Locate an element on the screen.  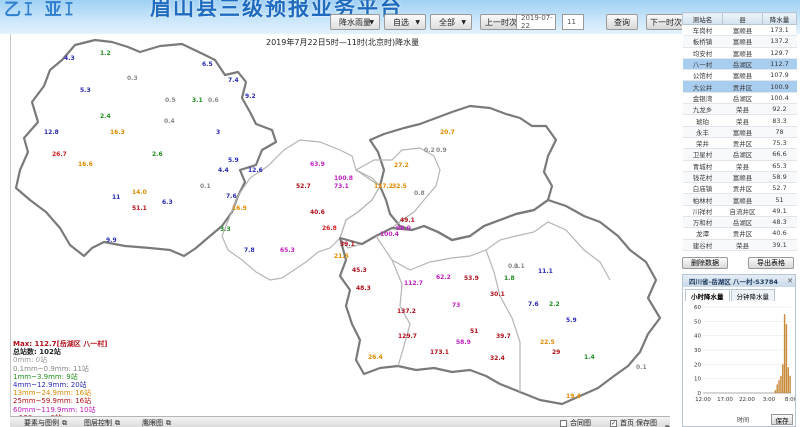
rain-value-label: 27.2 is located at coordinates (401, 165).